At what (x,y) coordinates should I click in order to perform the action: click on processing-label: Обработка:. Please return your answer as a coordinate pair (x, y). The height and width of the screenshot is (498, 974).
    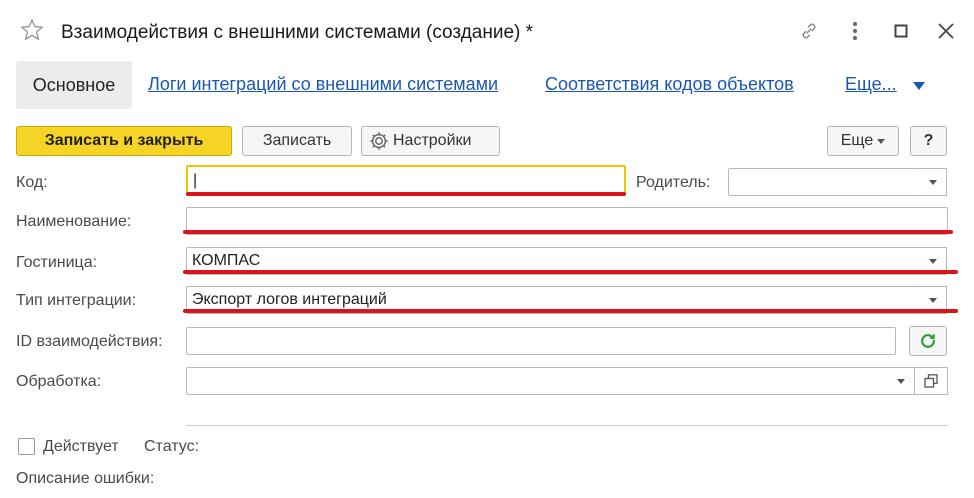
    Looking at the image, I should click on (59, 381).